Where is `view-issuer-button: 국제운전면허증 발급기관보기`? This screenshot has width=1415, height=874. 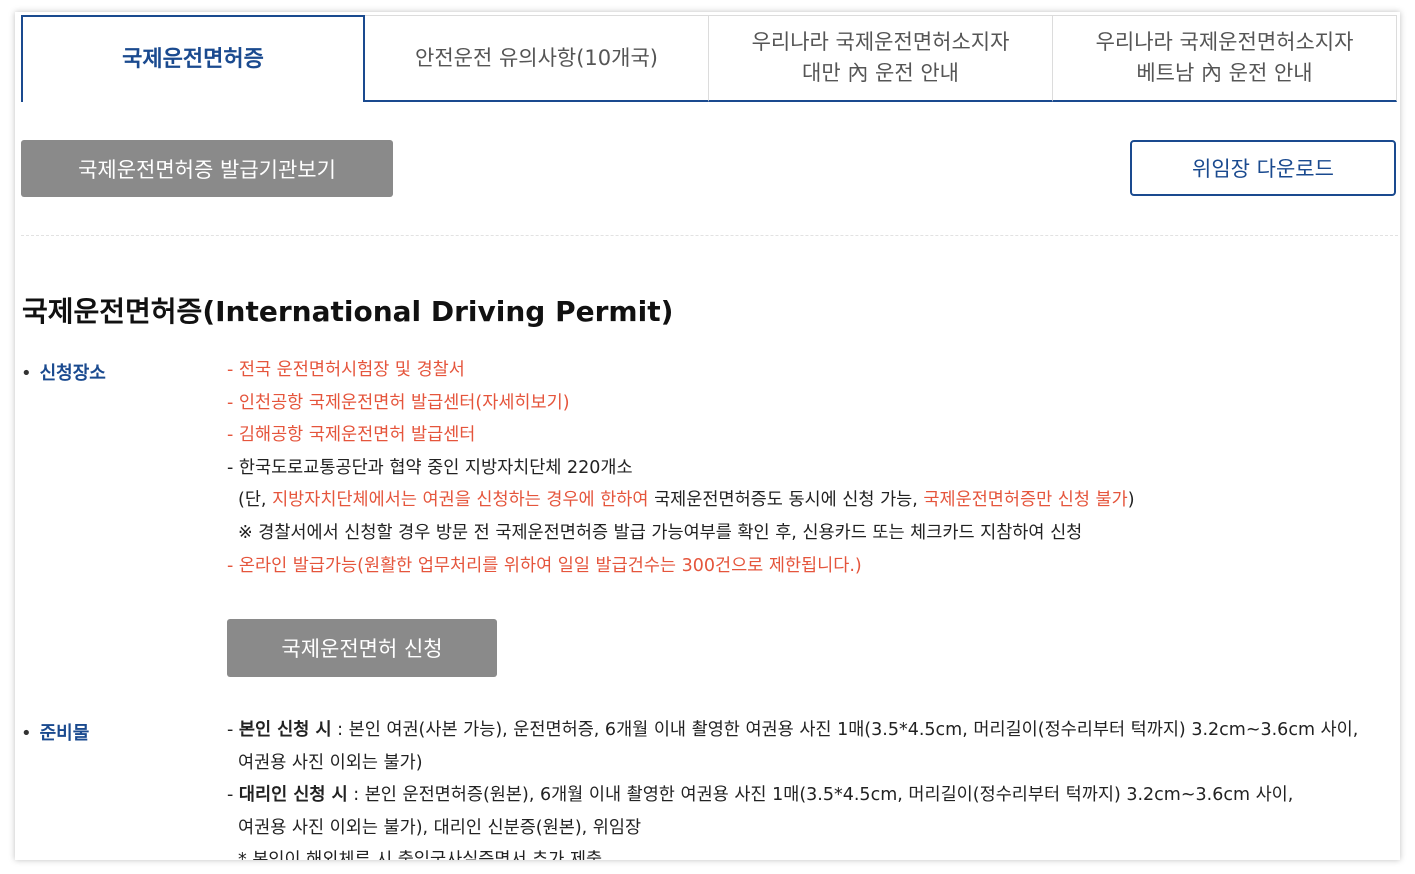
view-issuer-button: 국제운전면허증 발급기관보기 is located at coordinates (207, 168).